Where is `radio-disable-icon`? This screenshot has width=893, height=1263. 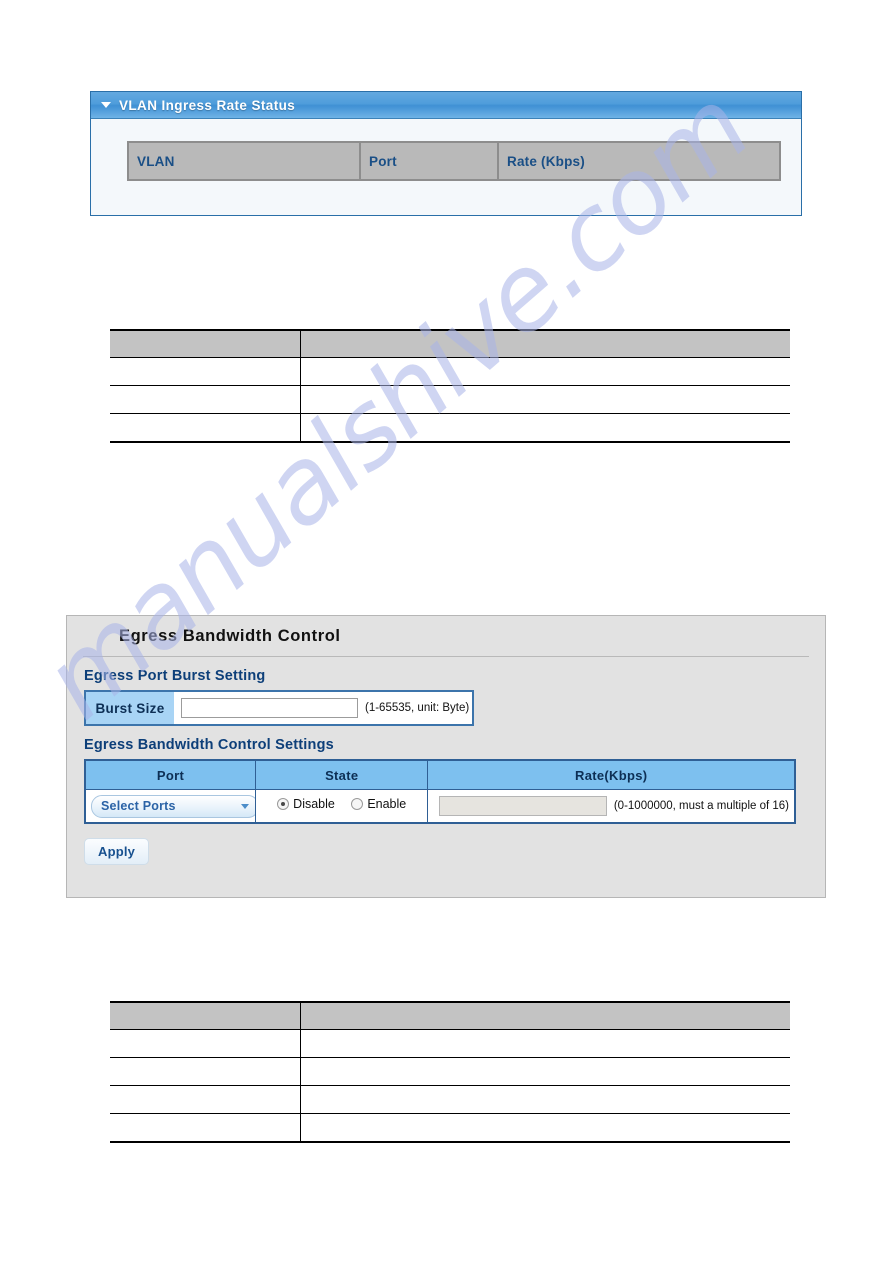 radio-disable-icon is located at coordinates (283, 804).